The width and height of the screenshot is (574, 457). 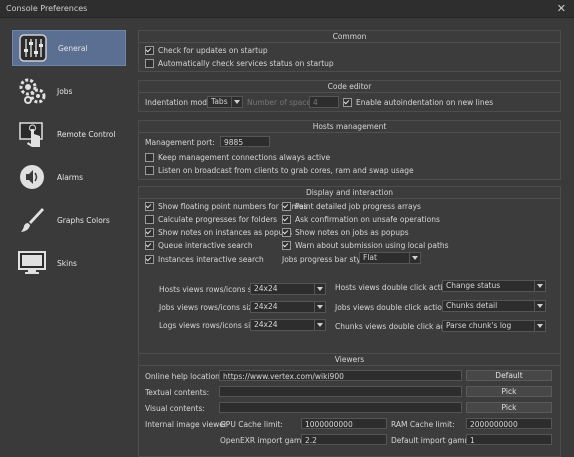 I want to click on queue-interactive-search-checkbox: Queue interactive search, so click(x=199, y=245).